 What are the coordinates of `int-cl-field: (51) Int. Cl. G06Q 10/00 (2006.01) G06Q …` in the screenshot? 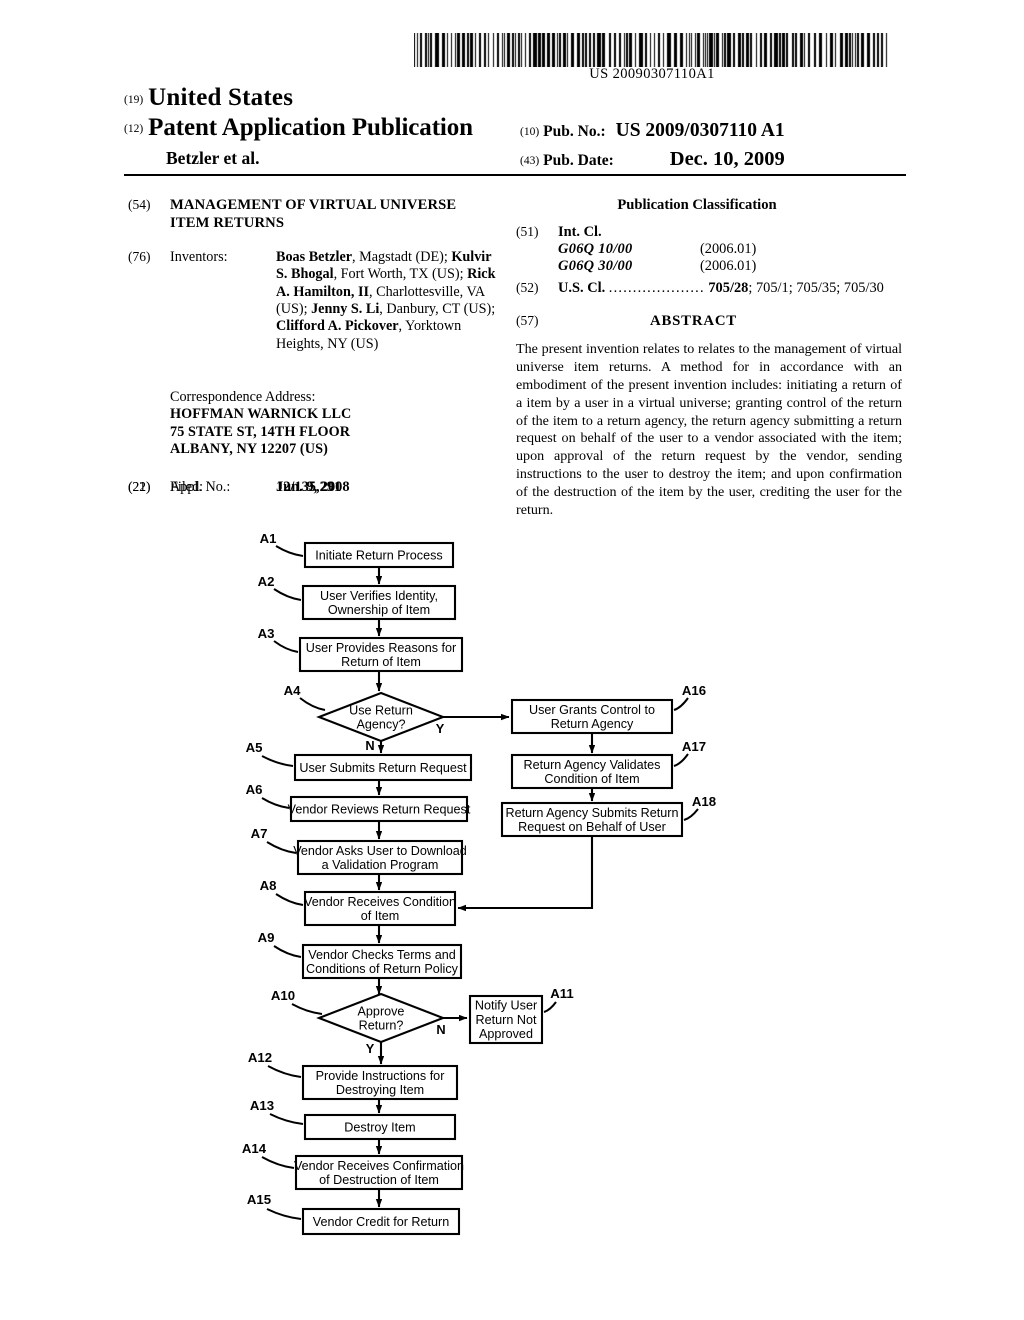 It's located at (712, 249).